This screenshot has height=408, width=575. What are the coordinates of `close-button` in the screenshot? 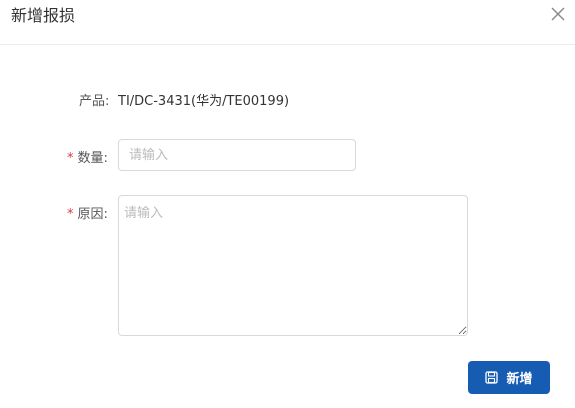 It's located at (558, 14).